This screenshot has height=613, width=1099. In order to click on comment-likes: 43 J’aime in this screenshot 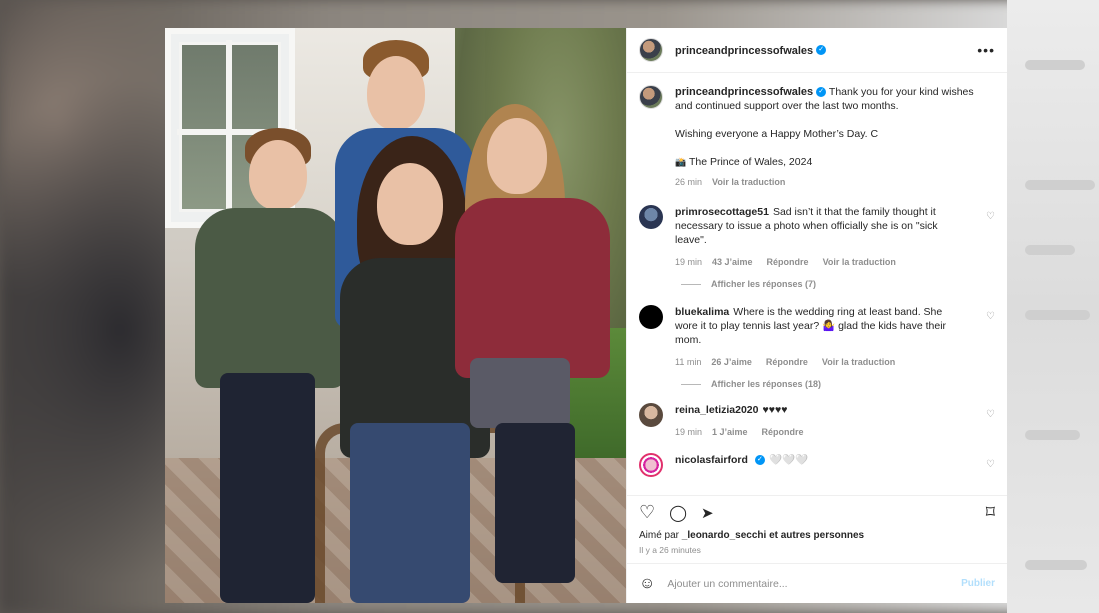, I will do `click(732, 262)`.